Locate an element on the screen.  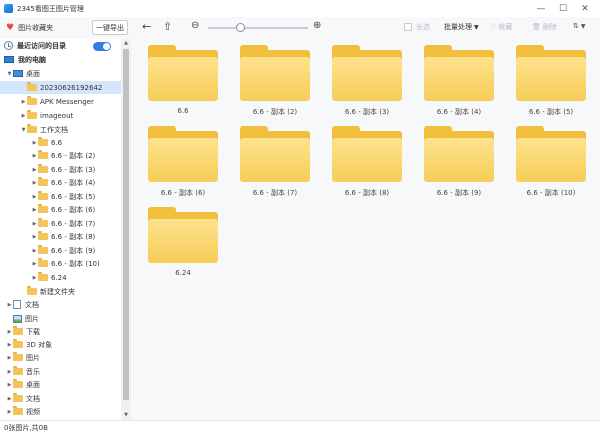
folder-tile: 6.6 - 副本 (5) is located at coordinates (551, 83).